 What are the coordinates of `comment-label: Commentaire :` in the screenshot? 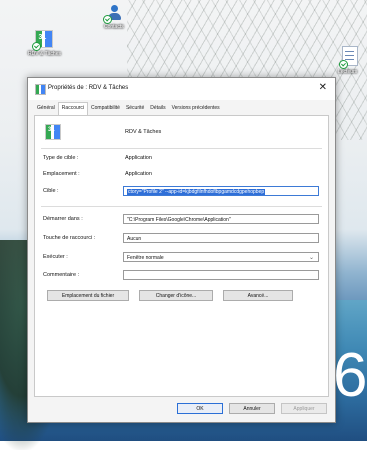 It's located at (61, 275).